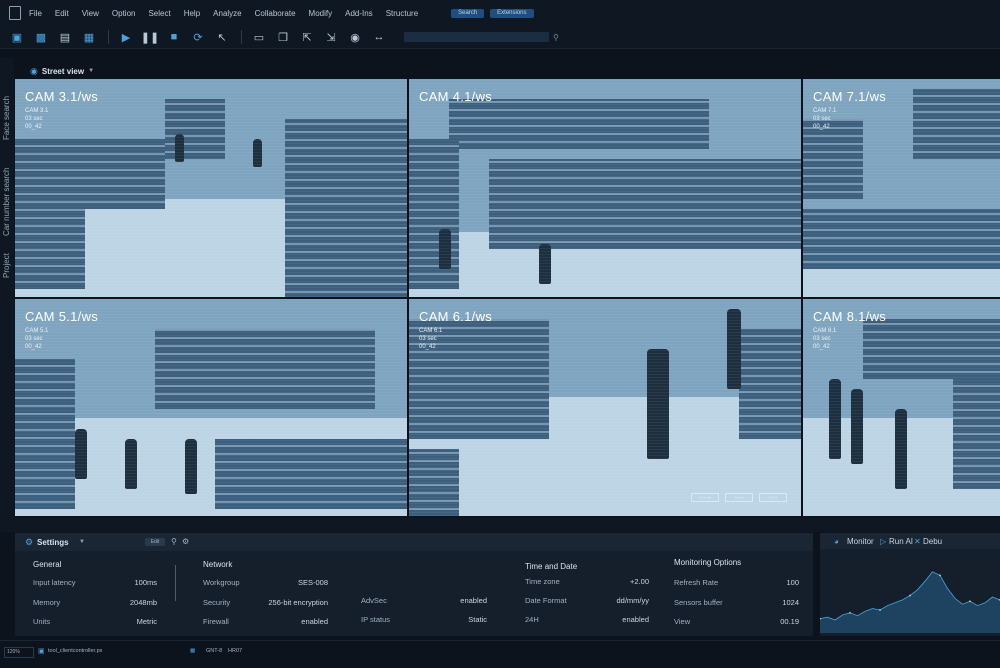  I want to click on setting-value: +2.00, so click(617, 581).